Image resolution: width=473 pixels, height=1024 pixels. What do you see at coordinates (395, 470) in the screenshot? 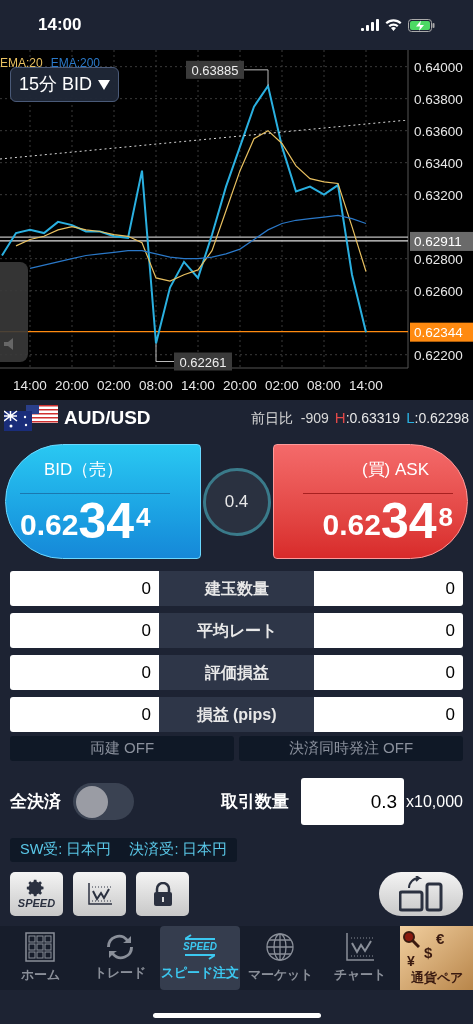
I see `quote-label: (買) ASK` at bounding box center [395, 470].